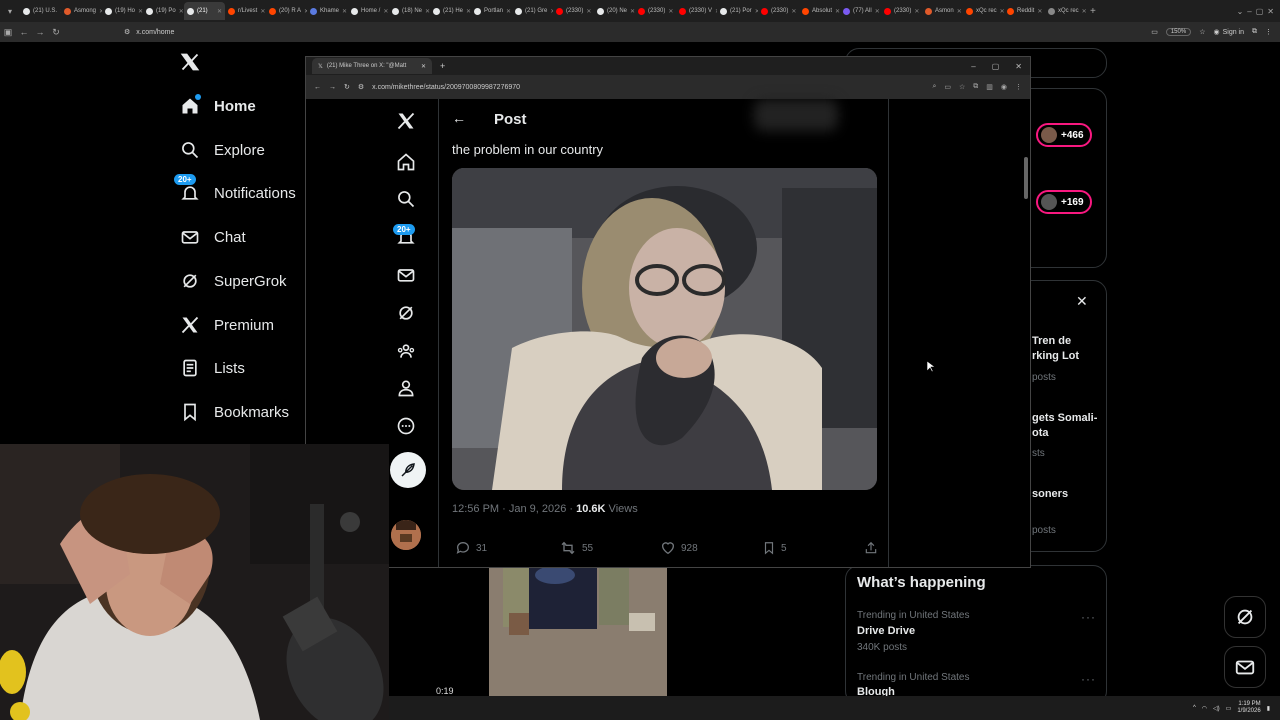 The width and height of the screenshot is (1280, 720). Describe the element at coordinates (406, 535) in the screenshot. I see `avatar` at that location.